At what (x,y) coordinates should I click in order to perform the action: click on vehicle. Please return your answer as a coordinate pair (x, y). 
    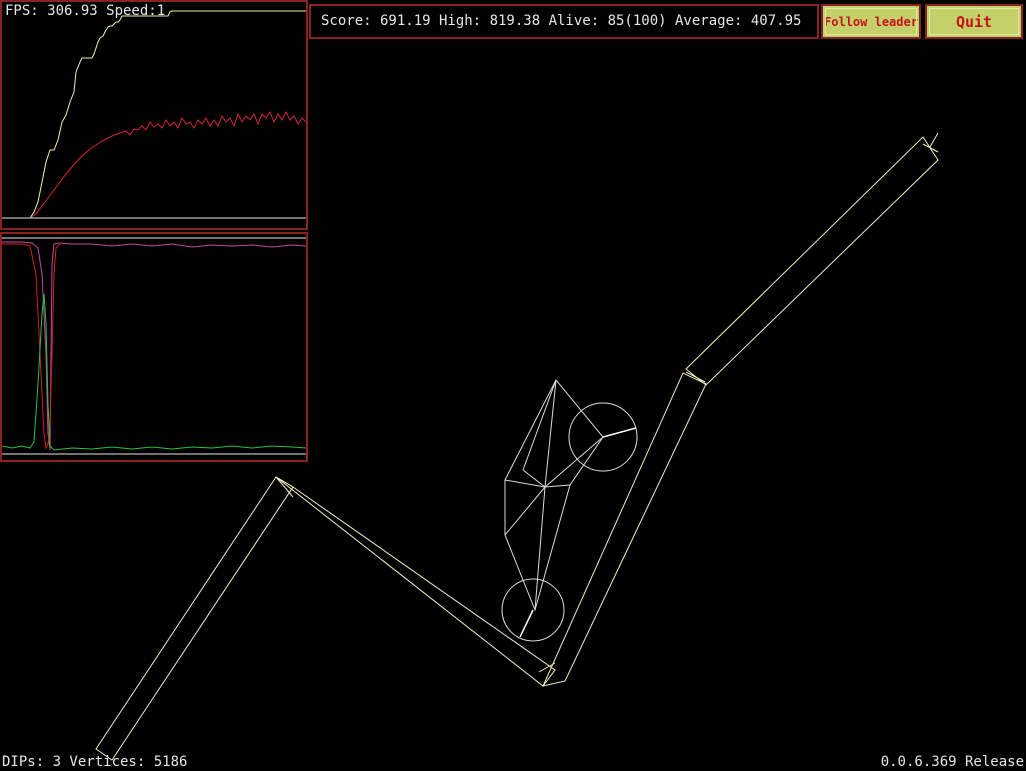
    Looking at the image, I should click on (569, 510).